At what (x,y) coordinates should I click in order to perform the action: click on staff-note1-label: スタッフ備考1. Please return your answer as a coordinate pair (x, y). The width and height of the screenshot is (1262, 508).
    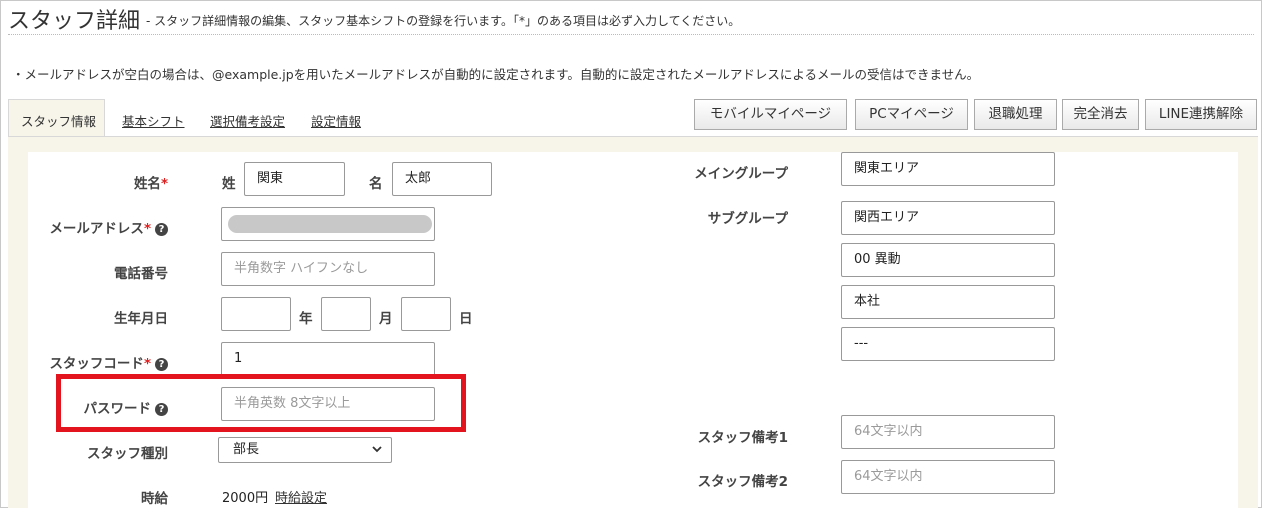
    Looking at the image, I should click on (742, 438).